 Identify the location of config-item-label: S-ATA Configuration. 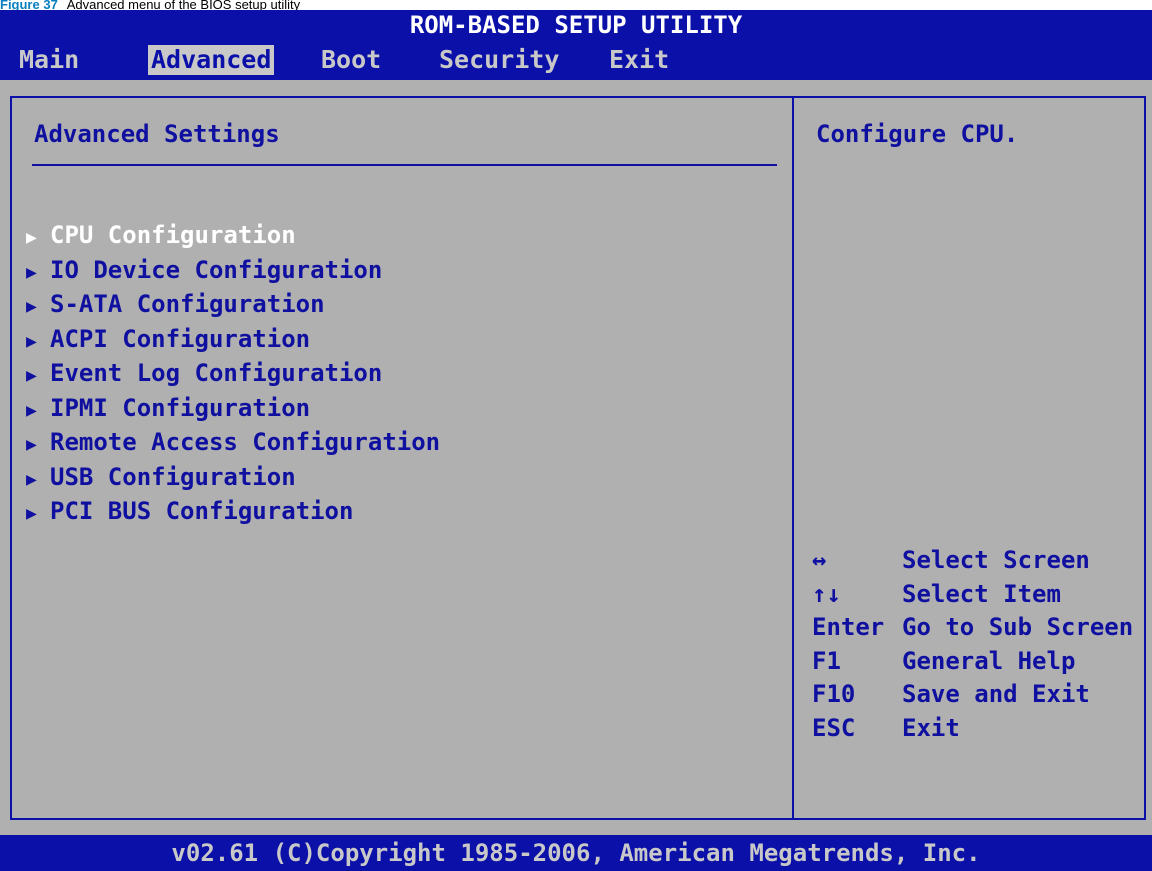
(187, 304).